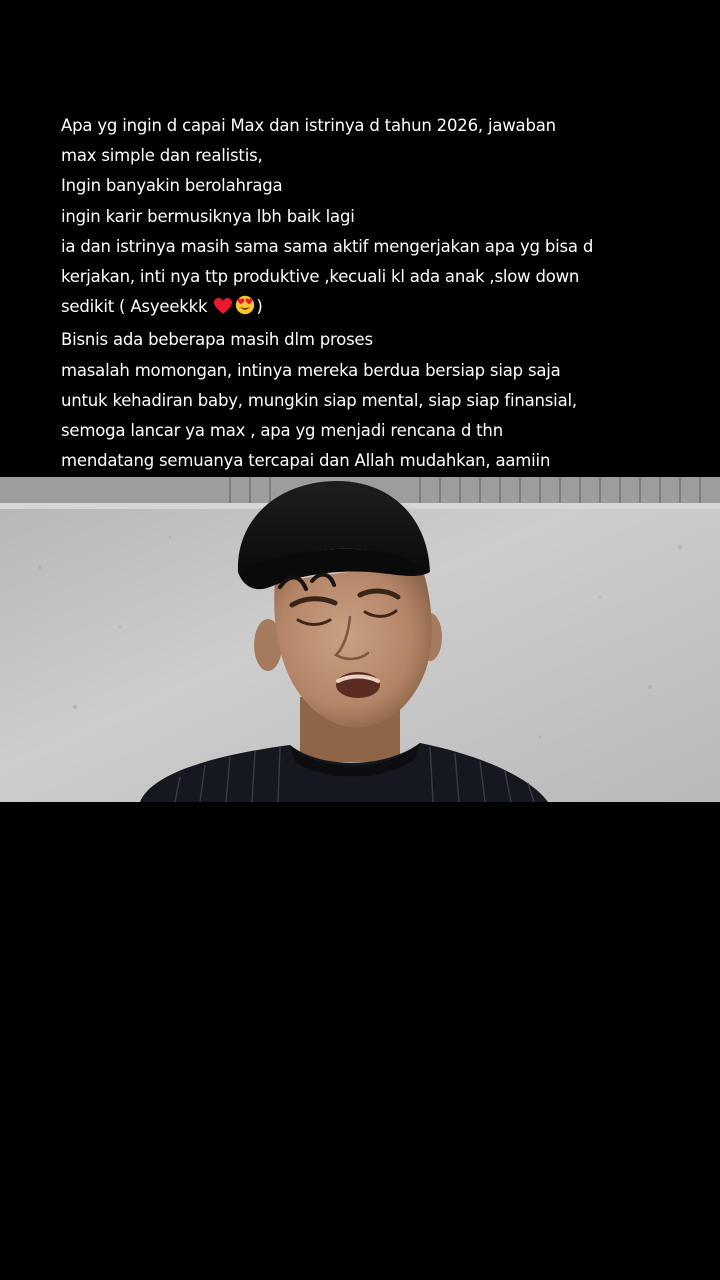 The image size is (720, 1280). What do you see at coordinates (134, 307) in the screenshot?
I see `caption-text: sedikit ( Asyeekkk` at bounding box center [134, 307].